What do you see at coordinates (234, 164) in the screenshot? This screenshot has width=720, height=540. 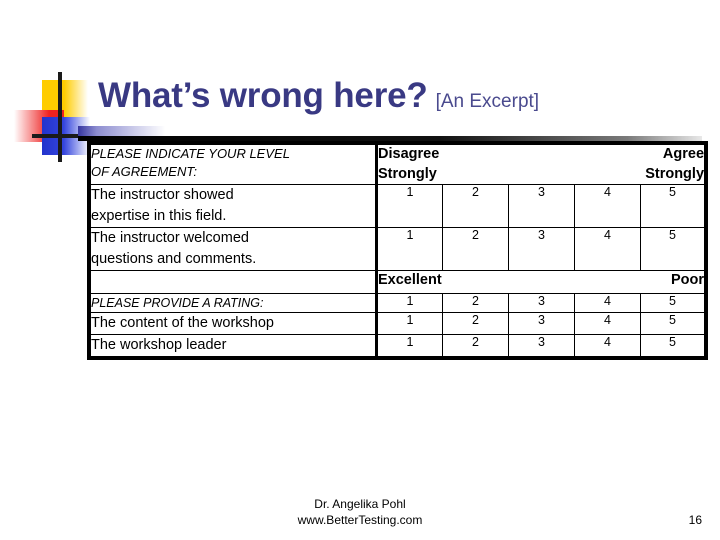 I see `agreement-prompt-cell: PLEASE INDICATE YOUR LEVEL OF AGREEMENT:` at bounding box center [234, 164].